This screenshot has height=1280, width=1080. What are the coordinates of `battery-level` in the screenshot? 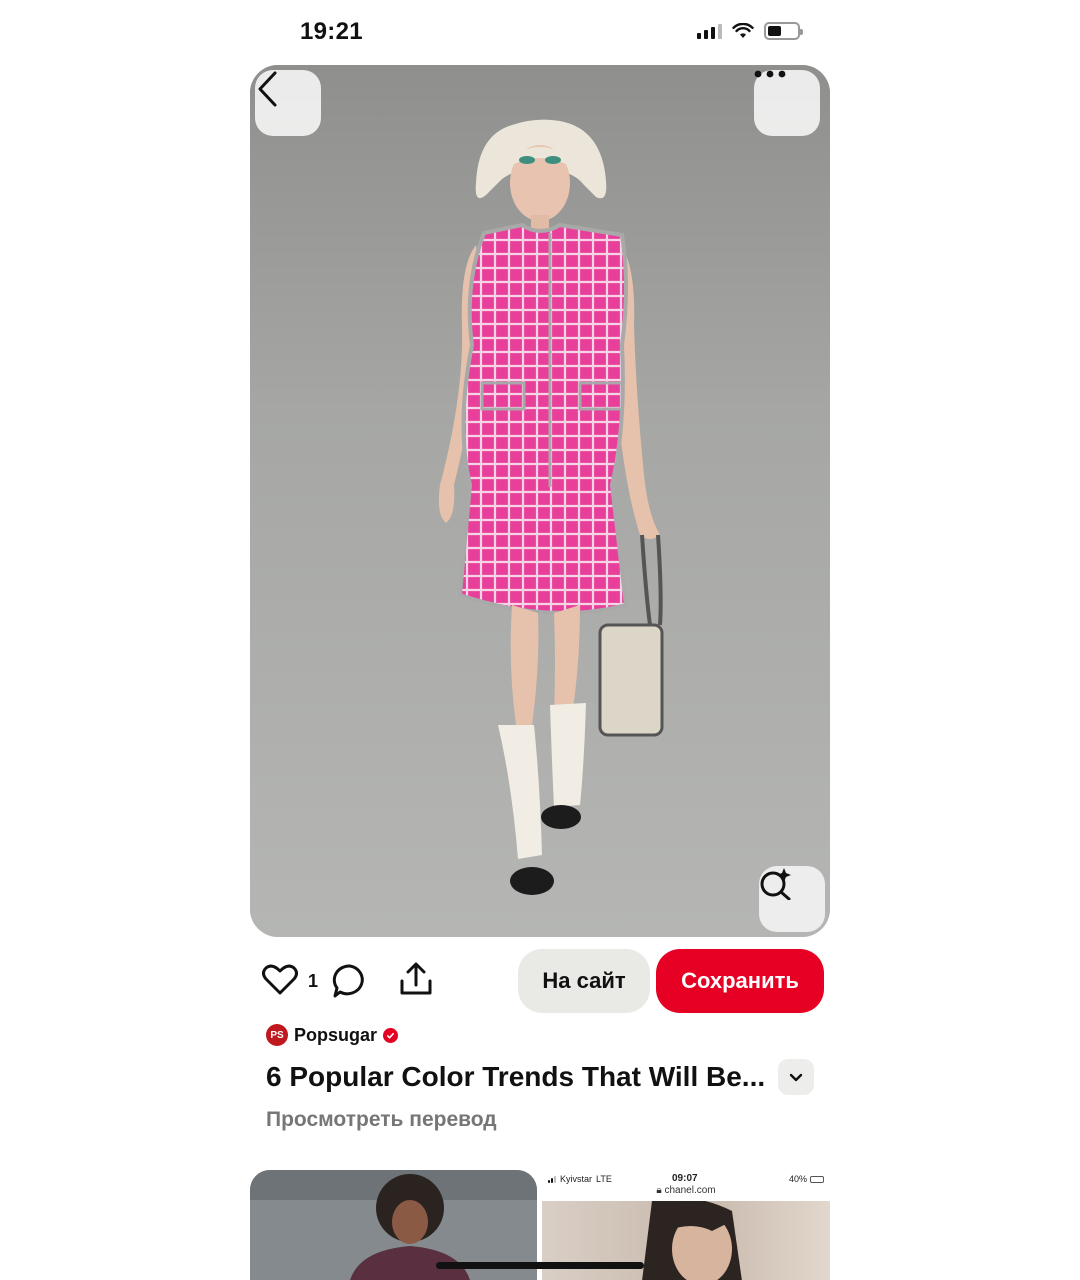 It's located at (774, 31).